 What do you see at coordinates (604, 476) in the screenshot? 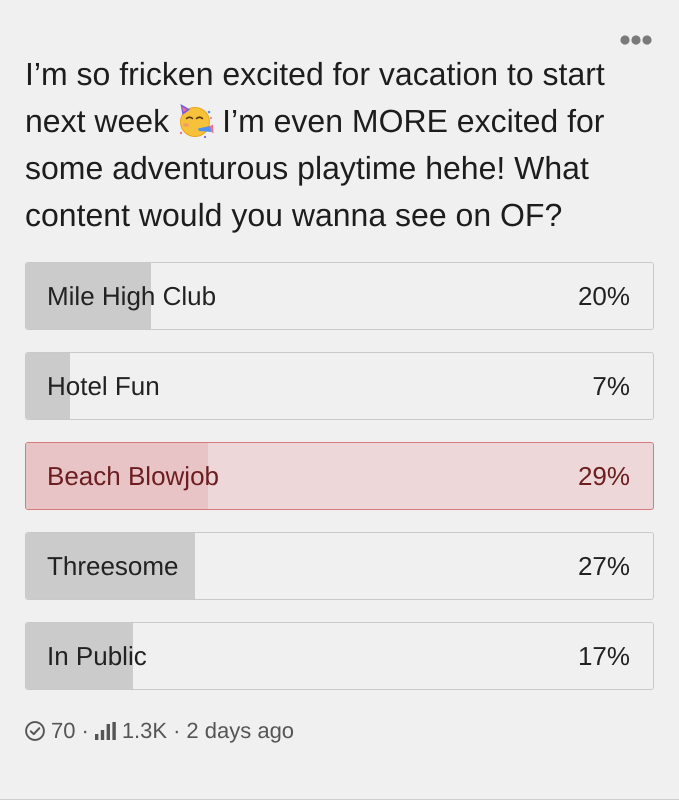
I see `vote-percentage: 29%` at bounding box center [604, 476].